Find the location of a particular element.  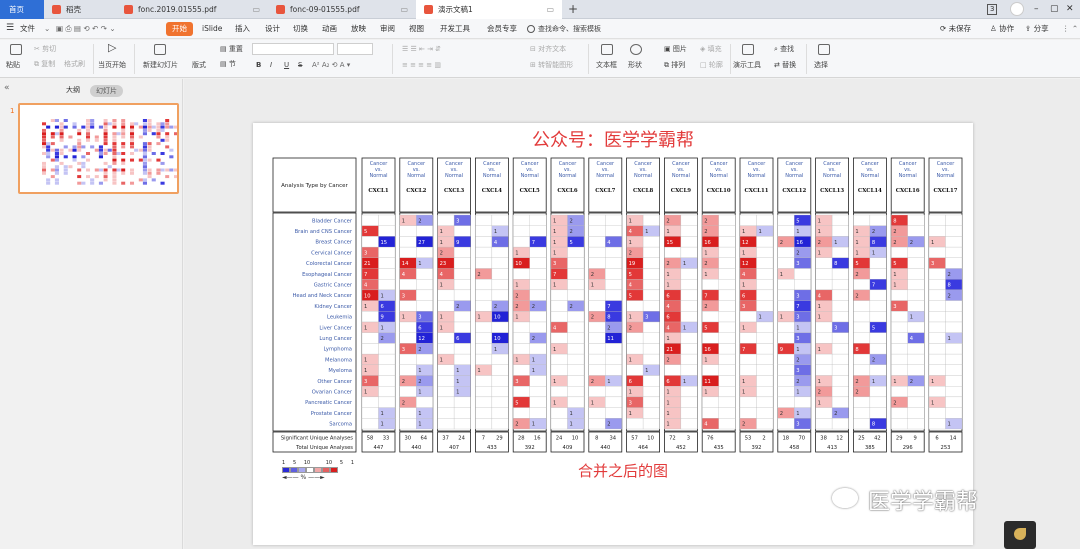

menu-start: 开始 is located at coordinates (179, 29).